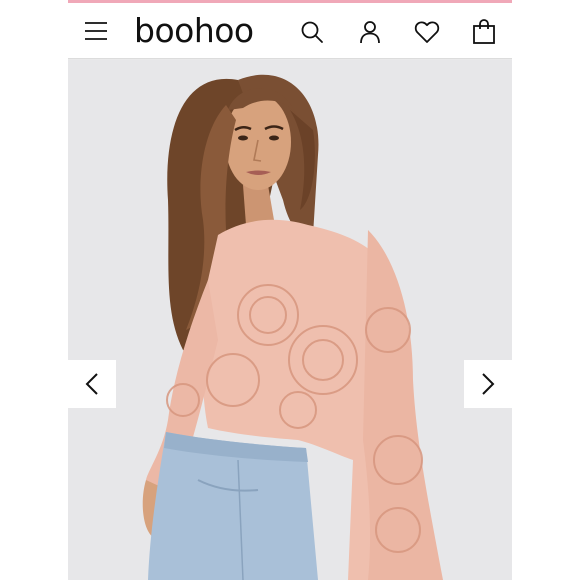 This screenshot has height=580, width=580. What do you see at coordinates (194, 31) in the screenshot?
I see `brand-logo: boohoo` at bounding box center [194, 31].